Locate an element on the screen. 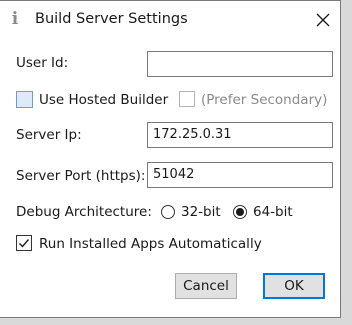 The width and height of the screenshot is (352, 325). title-bar: i Build Server Settings is located at coordinates (170, 20).